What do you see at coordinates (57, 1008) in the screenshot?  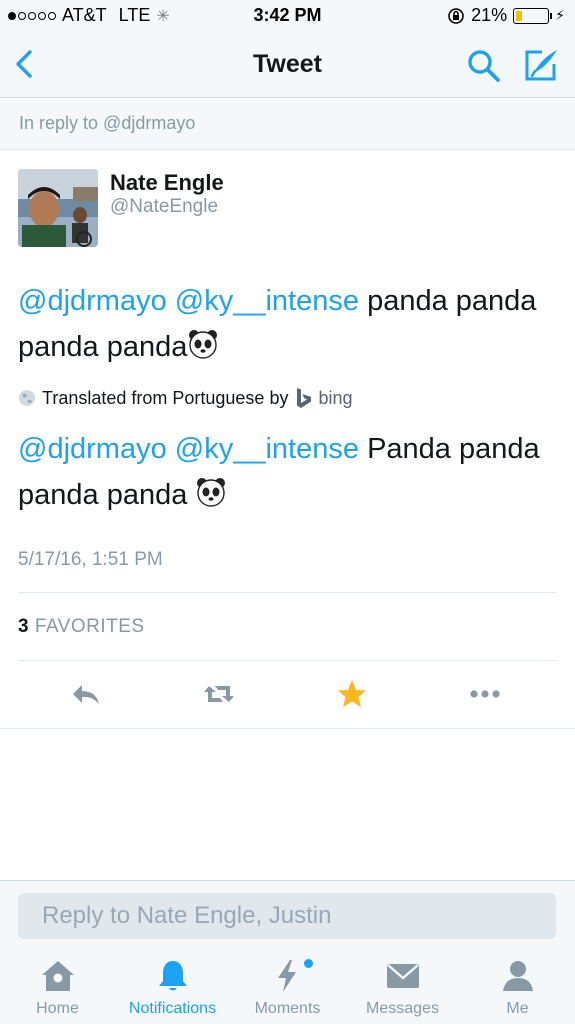 I see `tab-label: Home` at bounding box center [57, 1008].